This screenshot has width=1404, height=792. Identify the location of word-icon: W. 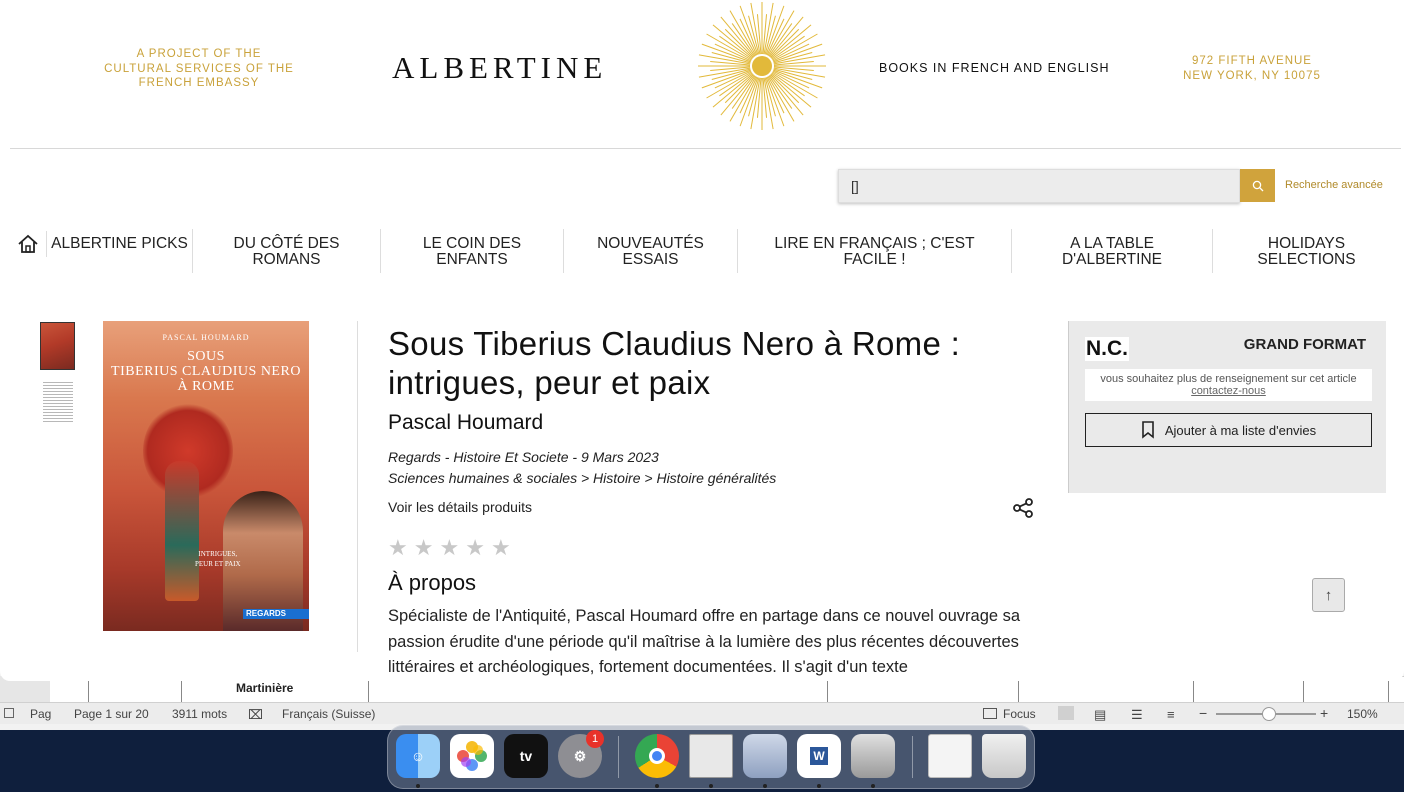
(819, 756).